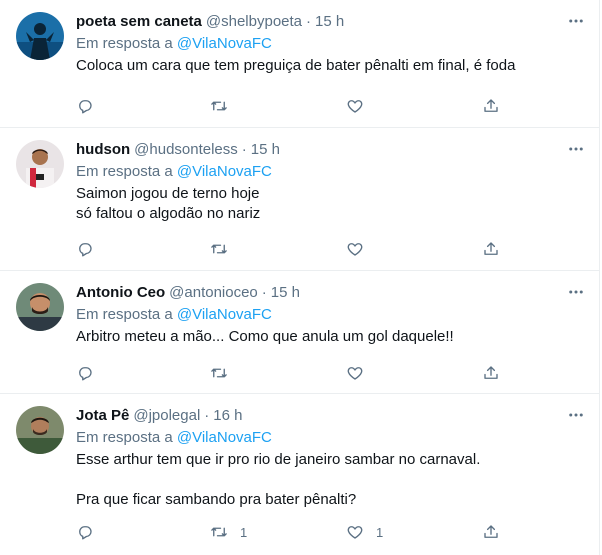 Image resolution: width=602 pixels, height=555 pixels. What do you see at coordinates (296, 532) in the screenshot?
I see `tweet-actions: 1 1` at bounding box center [296, 532].